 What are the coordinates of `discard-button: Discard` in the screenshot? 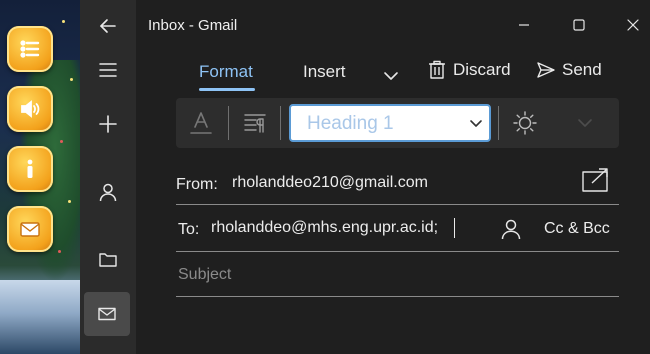 It's located at (469, 70).